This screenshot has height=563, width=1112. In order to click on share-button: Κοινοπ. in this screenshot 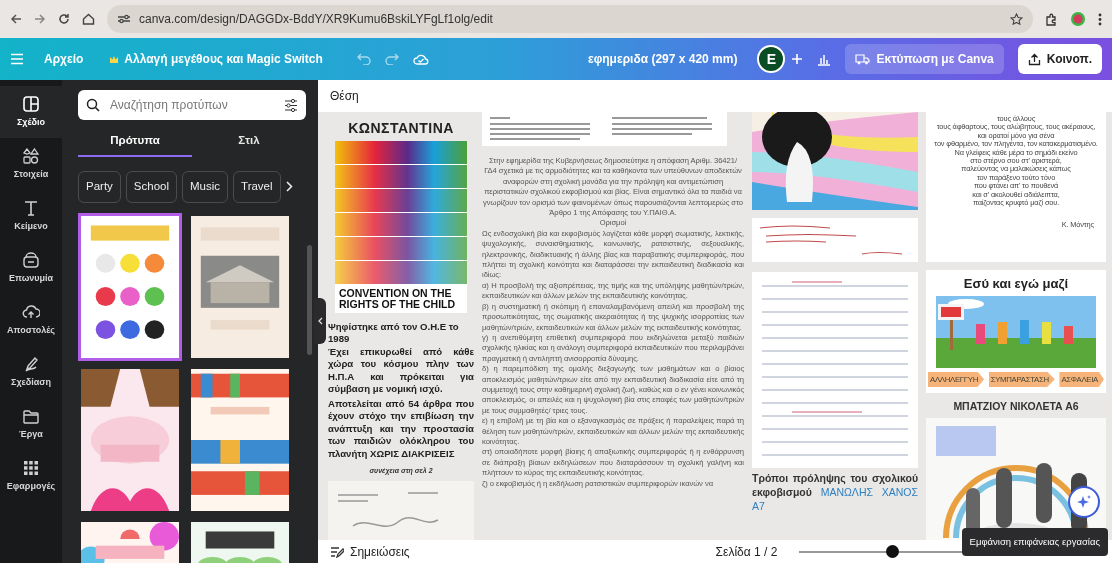, I will do `click(1059, 59)`.